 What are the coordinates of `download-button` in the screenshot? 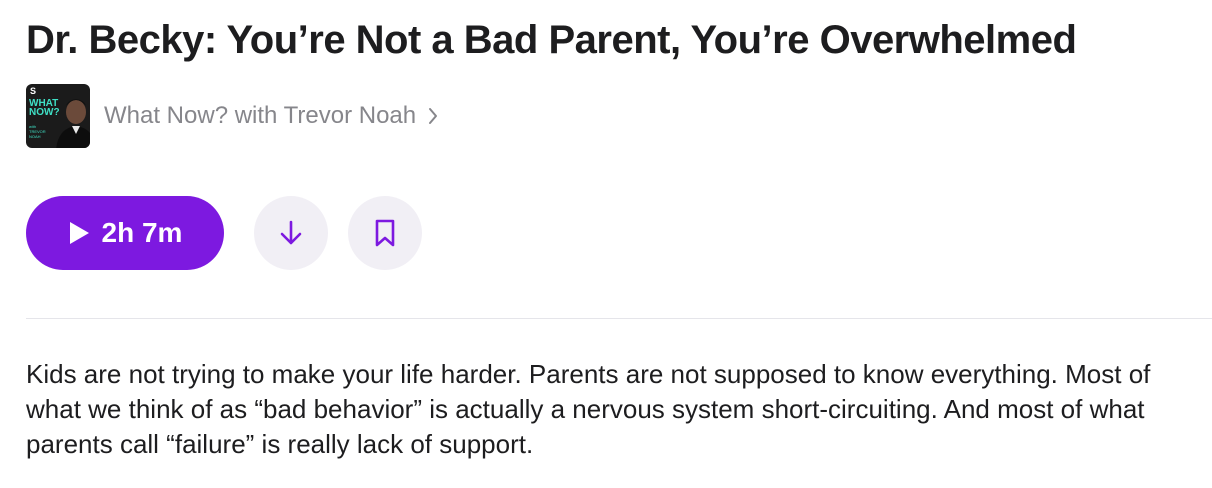 It's located at (291, 233).